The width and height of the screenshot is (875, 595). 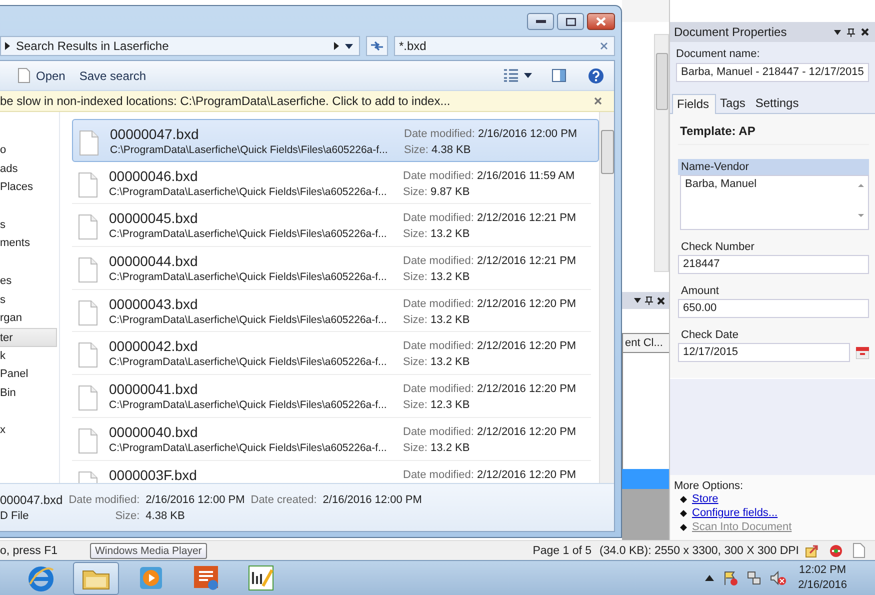 I want to click on document-icon, so click(x=24, y=75).